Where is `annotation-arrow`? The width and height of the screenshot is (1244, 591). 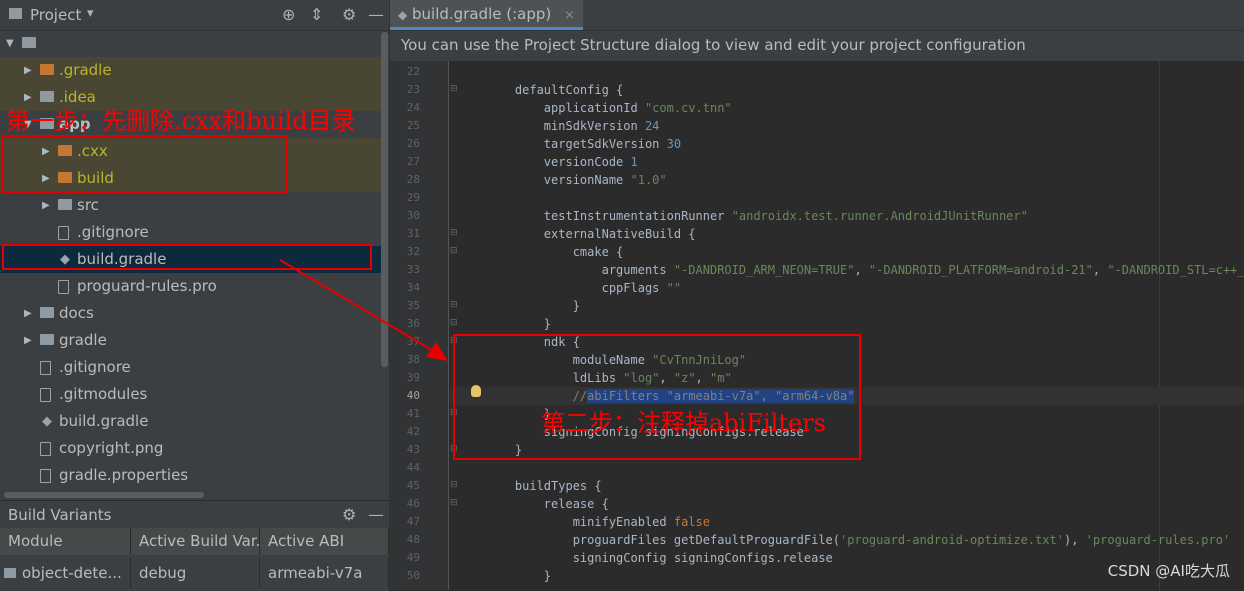
annotation-arrow is located at coordinates (363, 310).